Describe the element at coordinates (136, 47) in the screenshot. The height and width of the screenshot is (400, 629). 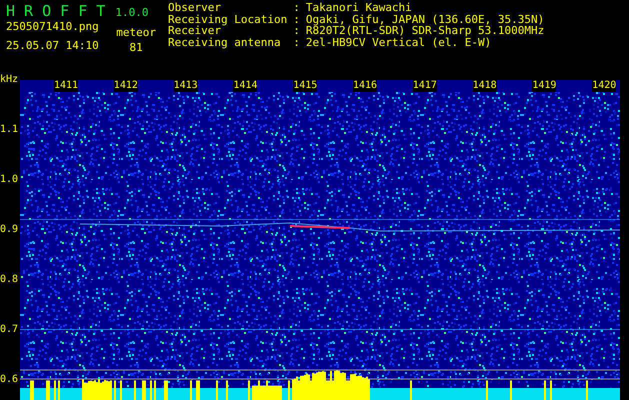
I see `meteor-count: 81` at that location.